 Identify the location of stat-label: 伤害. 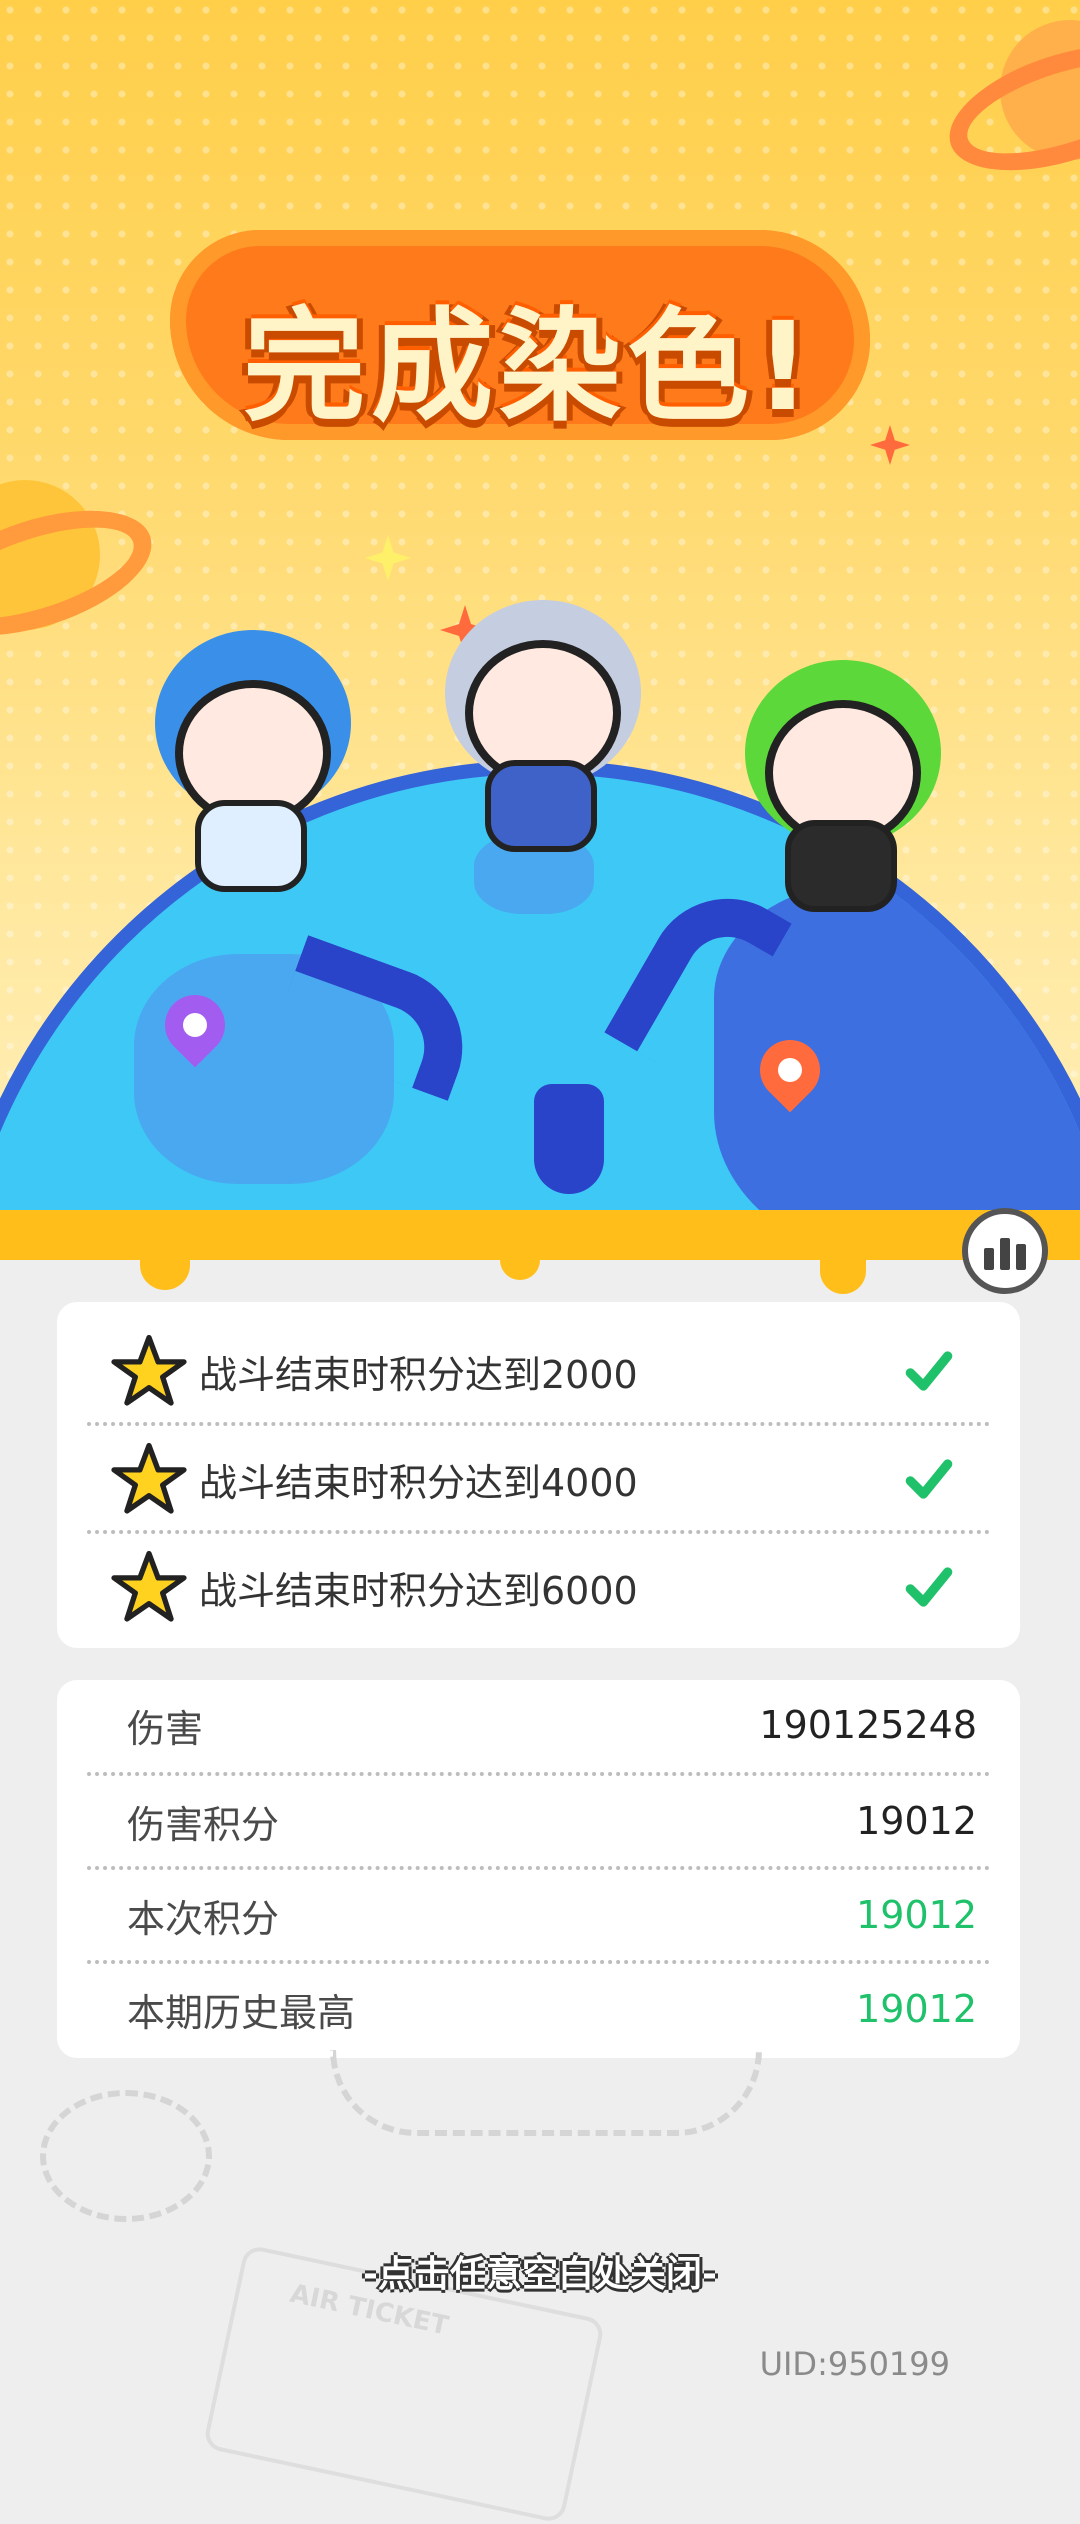
(165, 1728).